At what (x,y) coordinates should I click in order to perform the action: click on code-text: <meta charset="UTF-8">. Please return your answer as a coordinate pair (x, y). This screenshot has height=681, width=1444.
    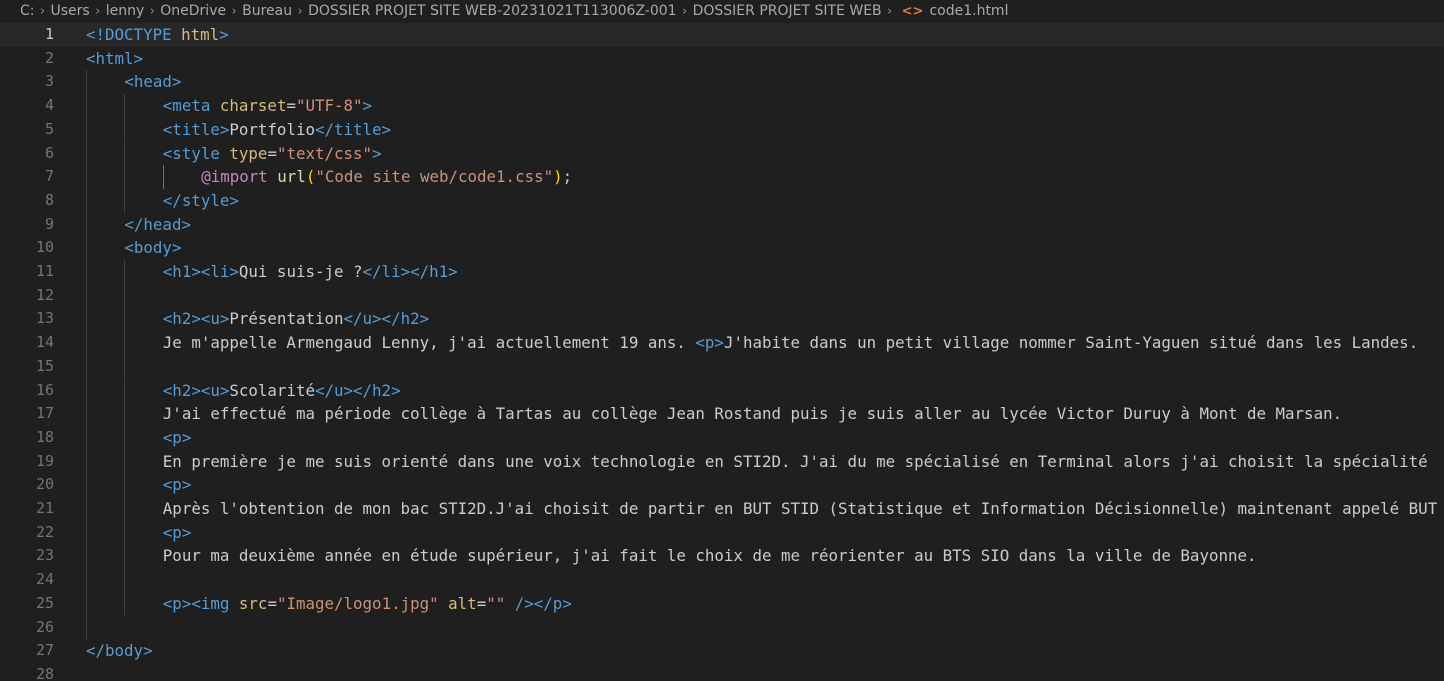
    Looking at the image, I should click on (267, 106).